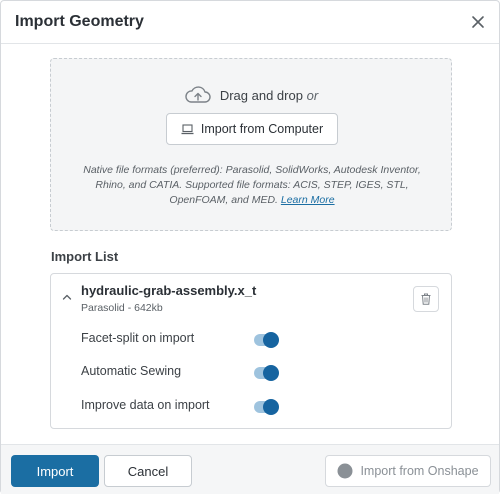 The image size is (500, 494). Describe the element at coordinates (67, 297) in the screenshot. I see `chevron-up-icon` at that location.